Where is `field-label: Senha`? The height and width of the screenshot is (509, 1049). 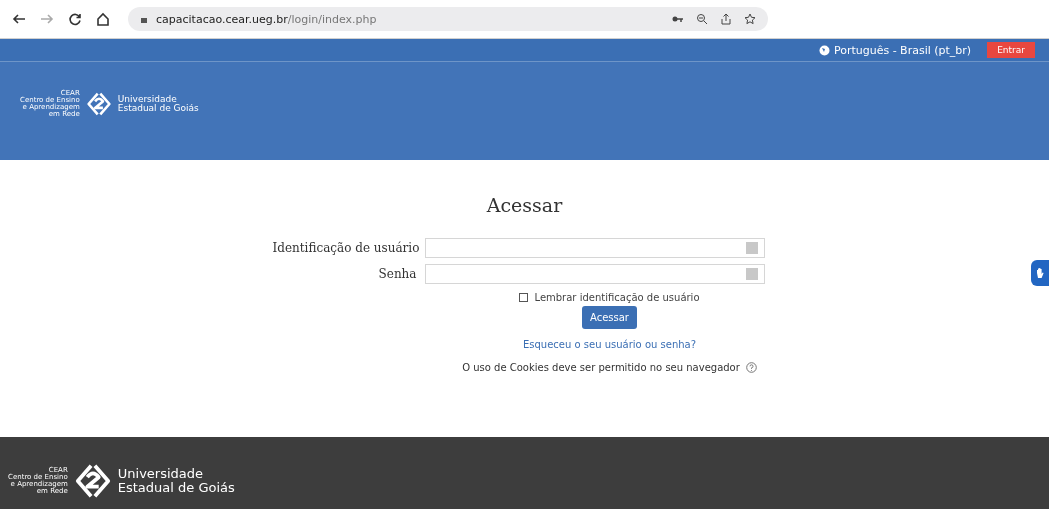 field-label: Senha is located at coordinates (397, 274).